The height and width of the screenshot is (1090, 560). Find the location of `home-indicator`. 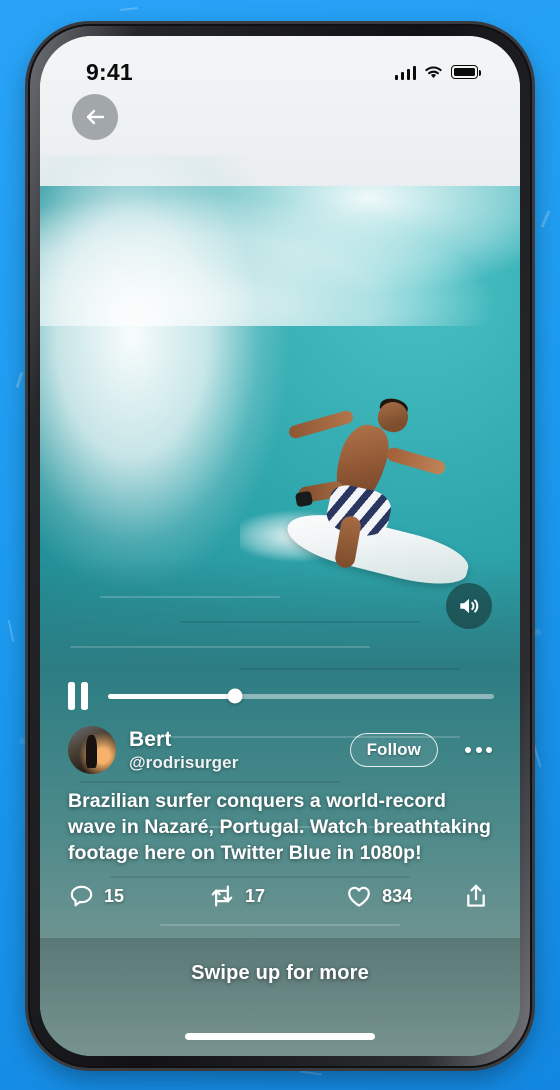

home-indicator is located at coordinates (280, 1036).